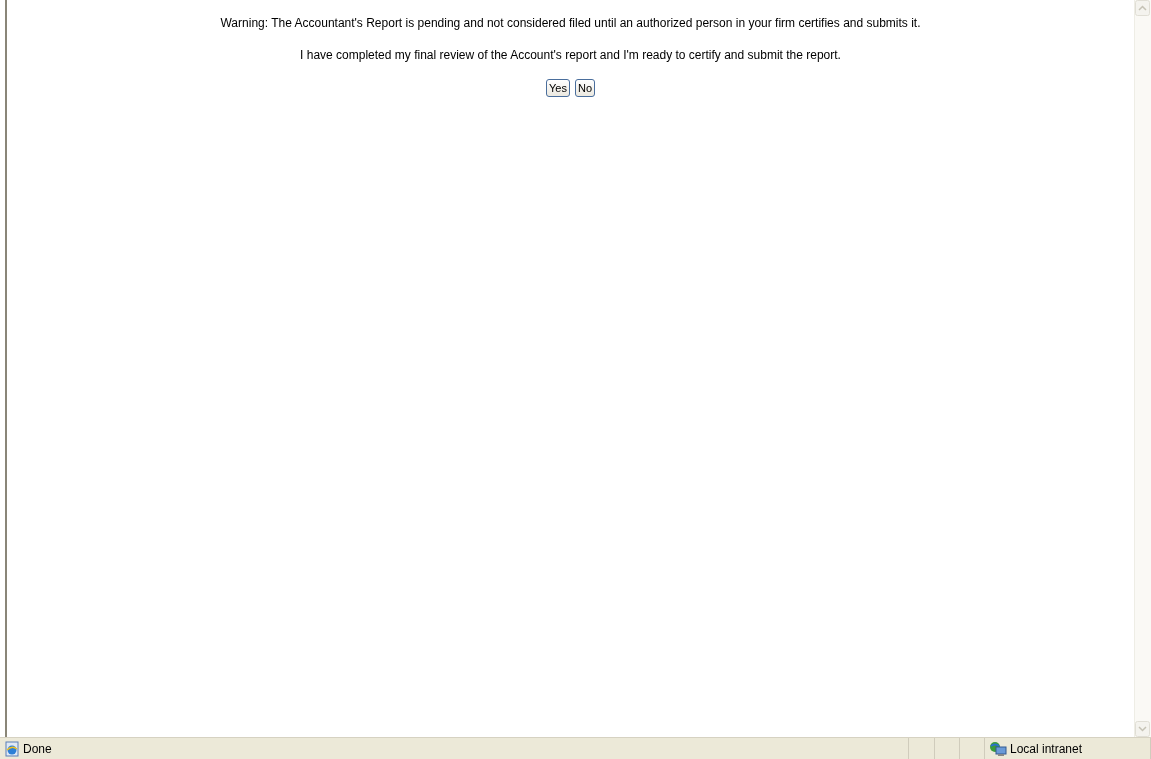 This screenshot has height=759, width=1151. Describe the element at coordinates (12, 748) in the screenshot. I see `globe-page-icon` at that location.